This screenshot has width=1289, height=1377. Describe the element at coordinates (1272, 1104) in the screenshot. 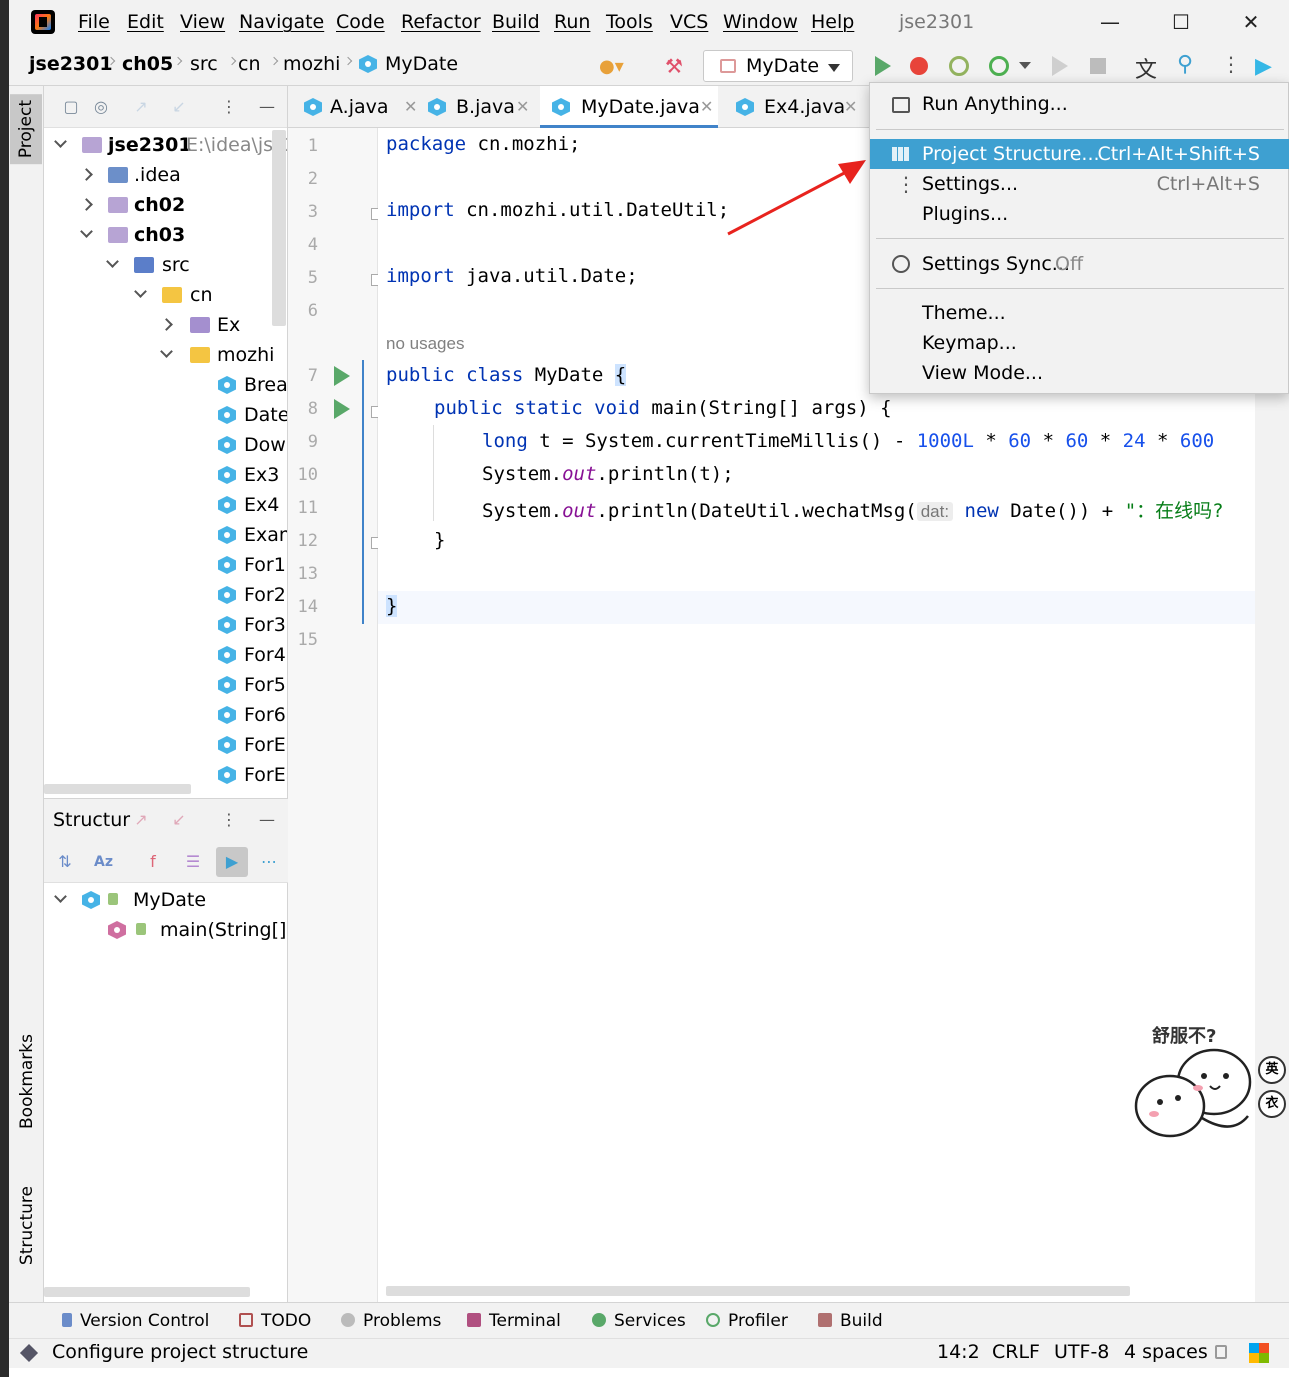

I see `skin-button: 衣` at that location.